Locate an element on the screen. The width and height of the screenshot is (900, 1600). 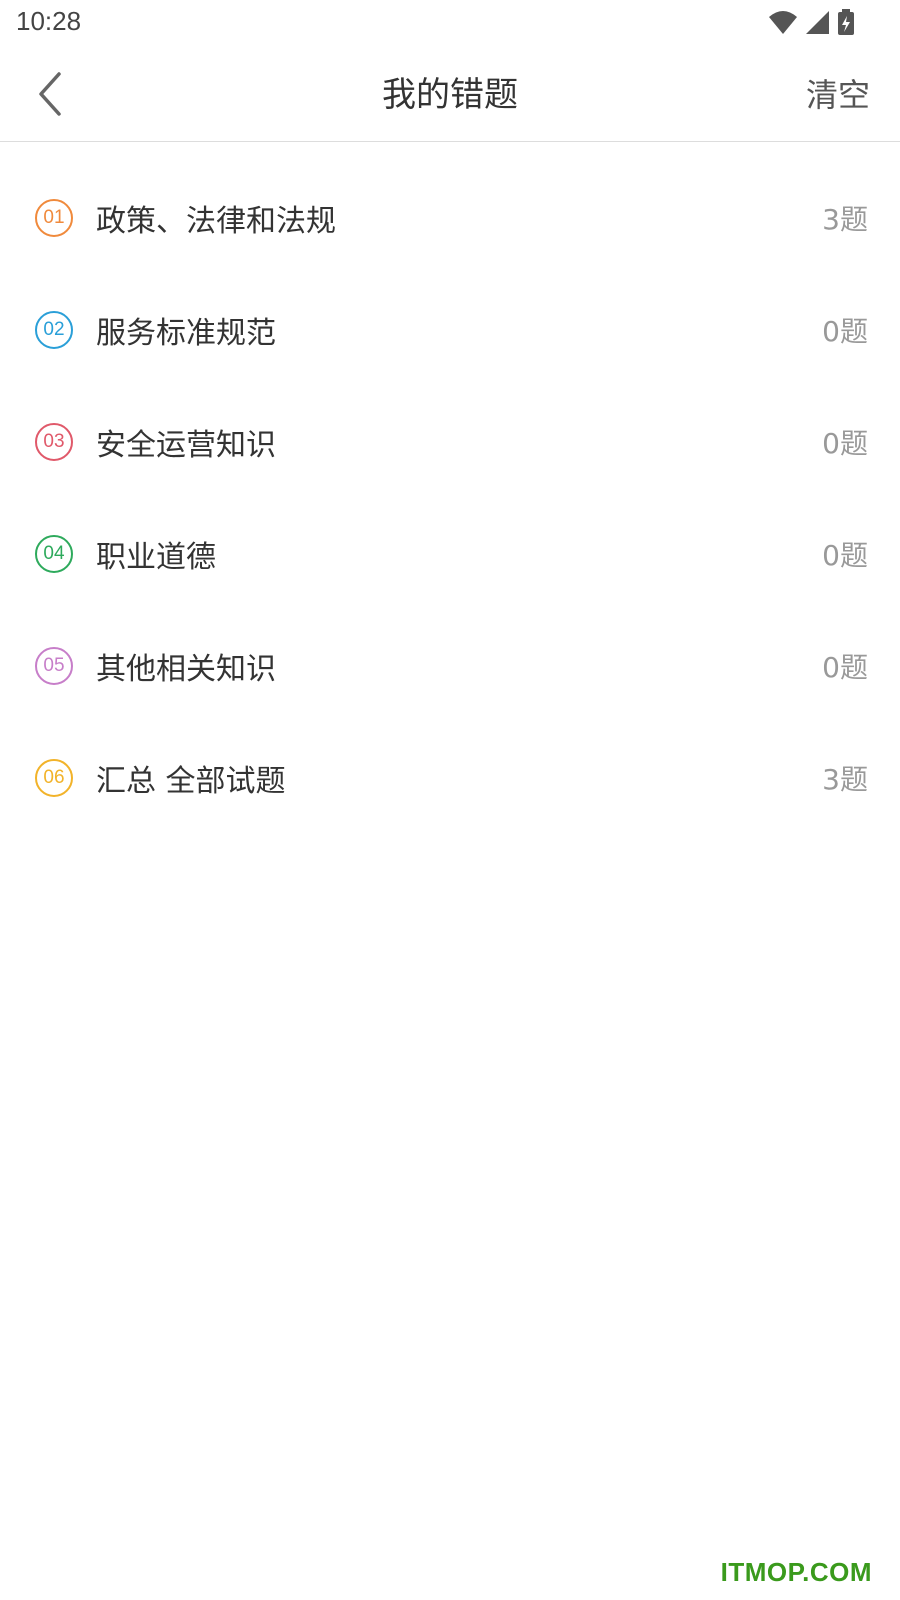
status-icons is located at coordinates (812, 24).